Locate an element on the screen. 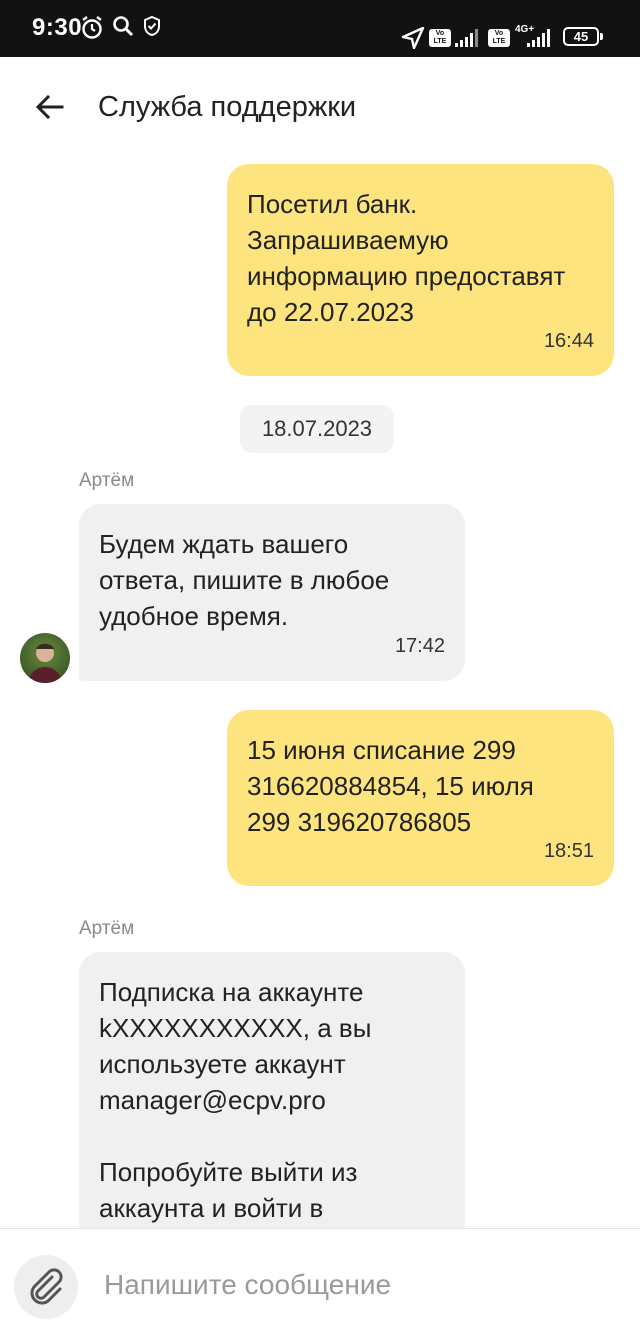 The image size is (640, 1344). location-arrow-icon is located at coordinates (413, 38).